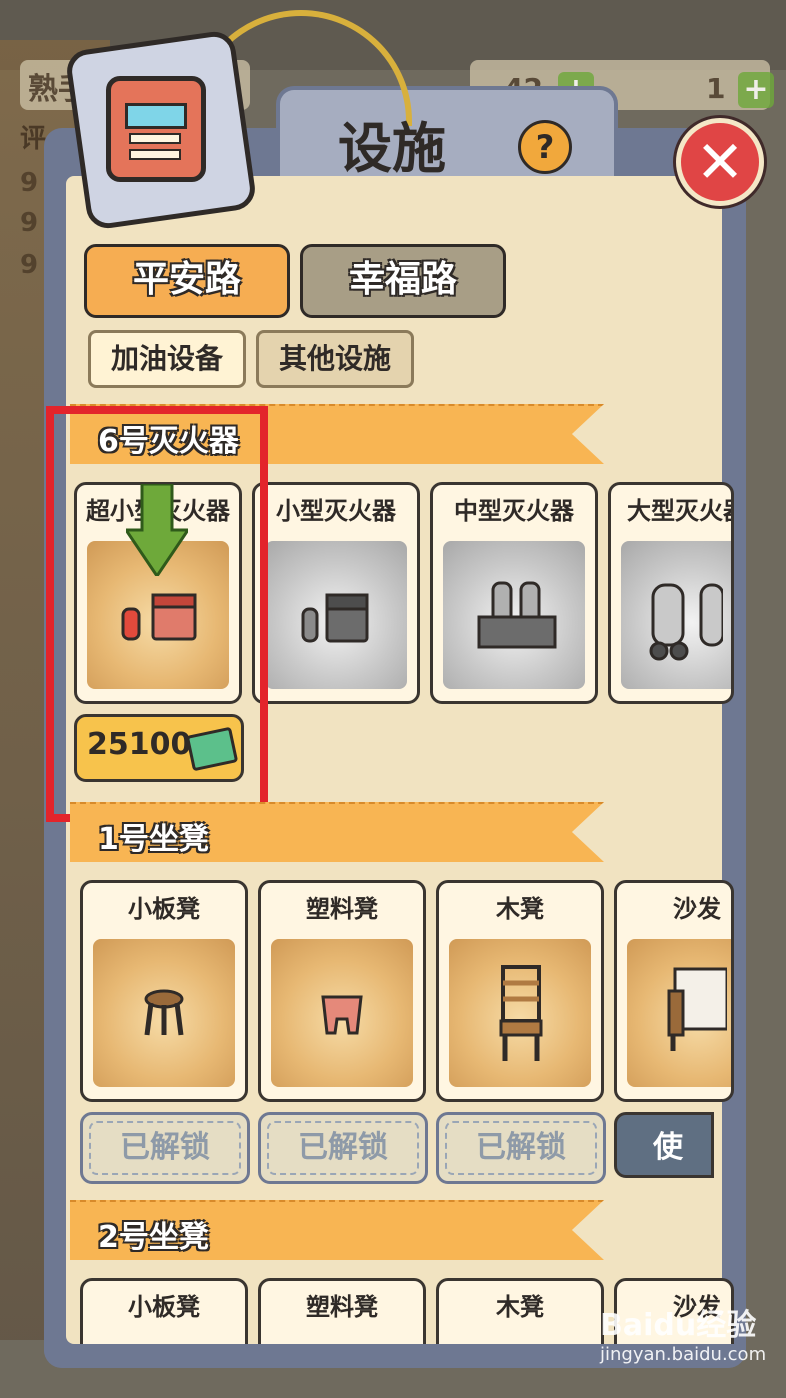 This screenshot has height=1398, width=786. Describe the element at coordinates (517, 615) in the screenshot. I see `extinguisher-rack-icon` at that location.